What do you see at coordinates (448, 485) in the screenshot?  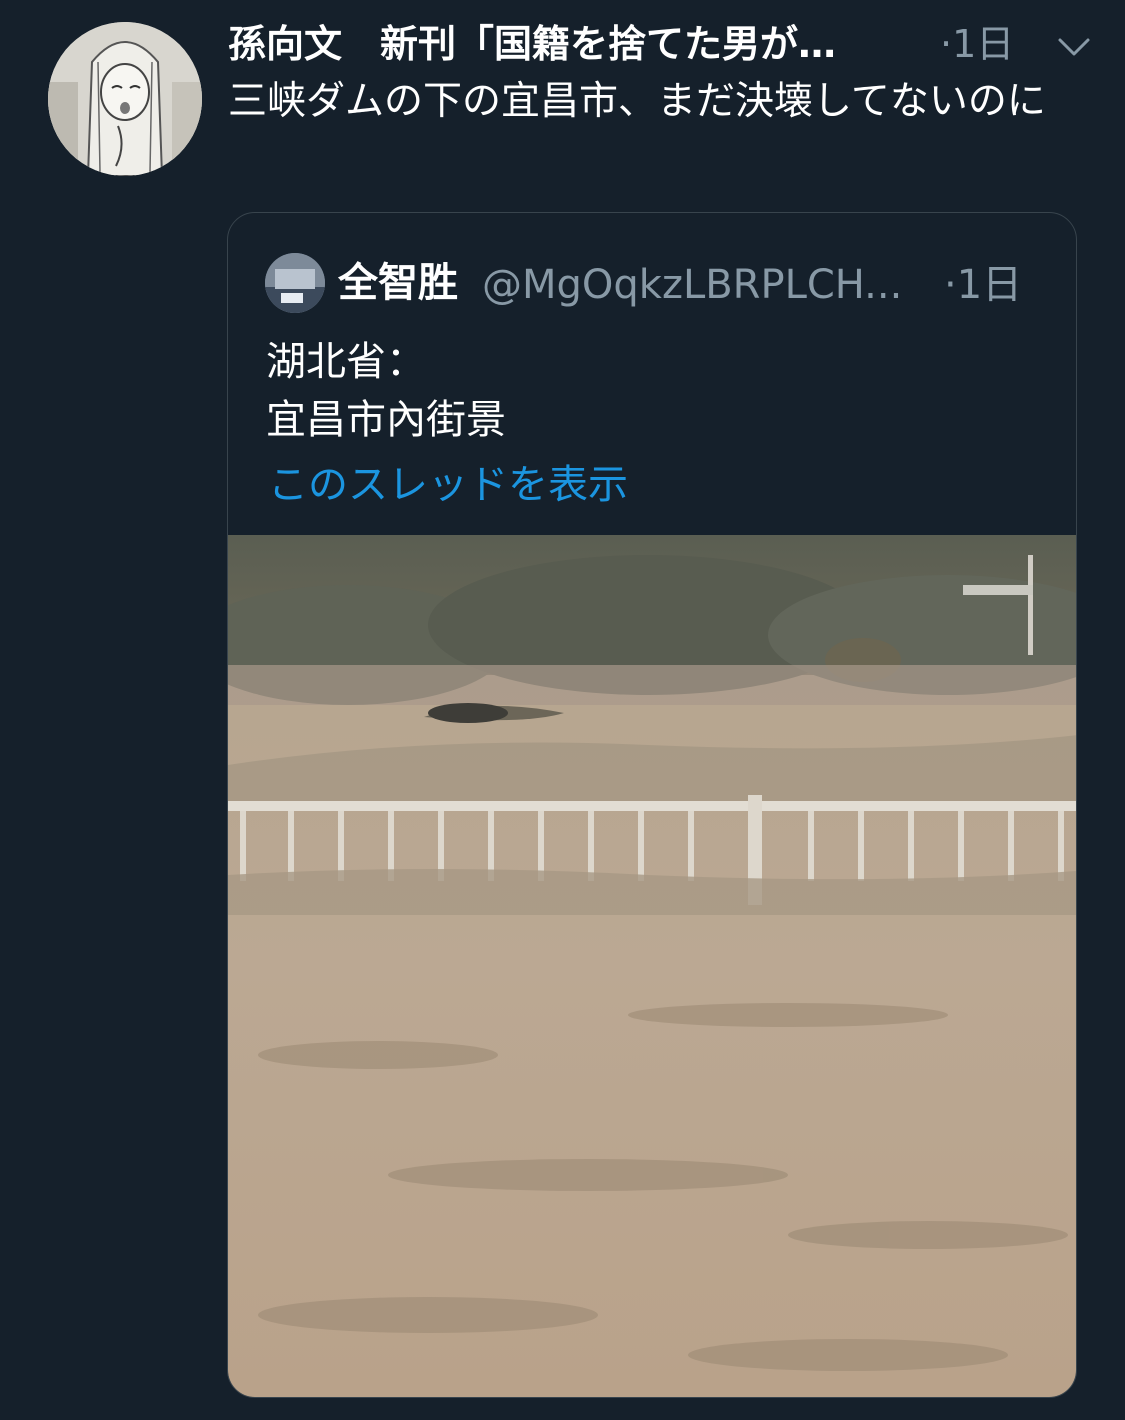 I see `show-thread-link: このスレッドを表示` at bounding box center [448, 485].